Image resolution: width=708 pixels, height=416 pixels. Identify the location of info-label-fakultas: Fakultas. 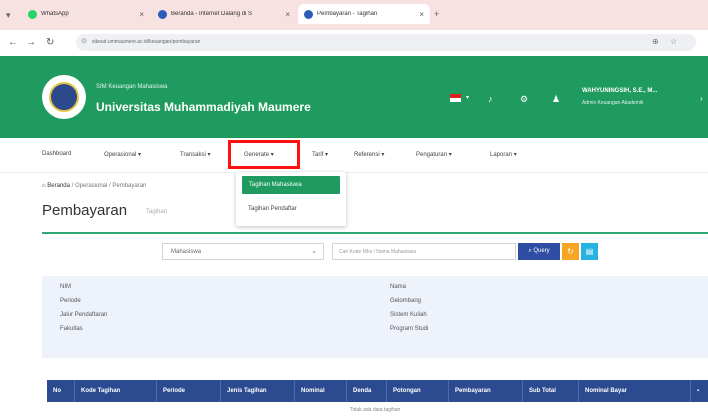
(71, 329).